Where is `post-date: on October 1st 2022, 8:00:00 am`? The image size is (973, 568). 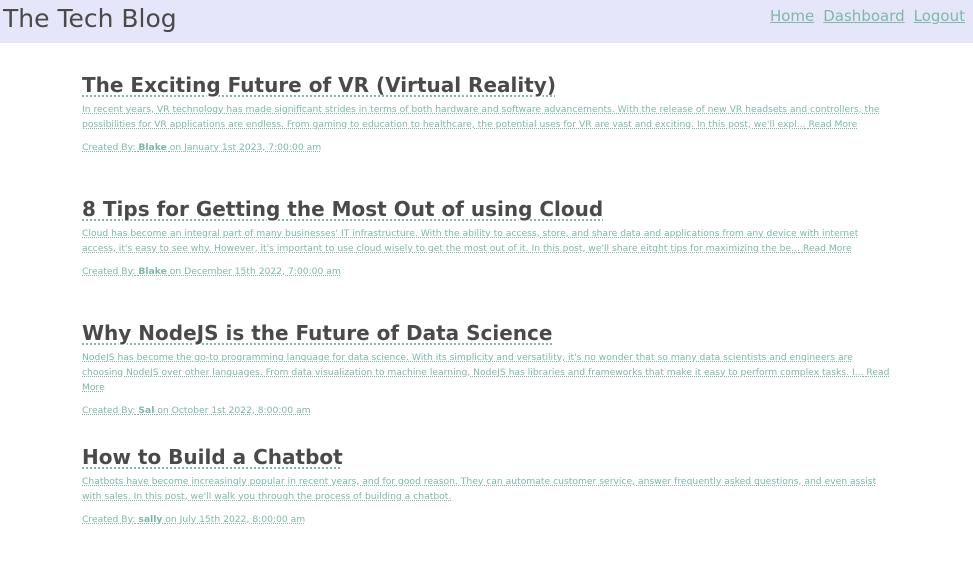 post-date: on October 1st 2022, 8:00:00 am is located at coordinates (234, 410).